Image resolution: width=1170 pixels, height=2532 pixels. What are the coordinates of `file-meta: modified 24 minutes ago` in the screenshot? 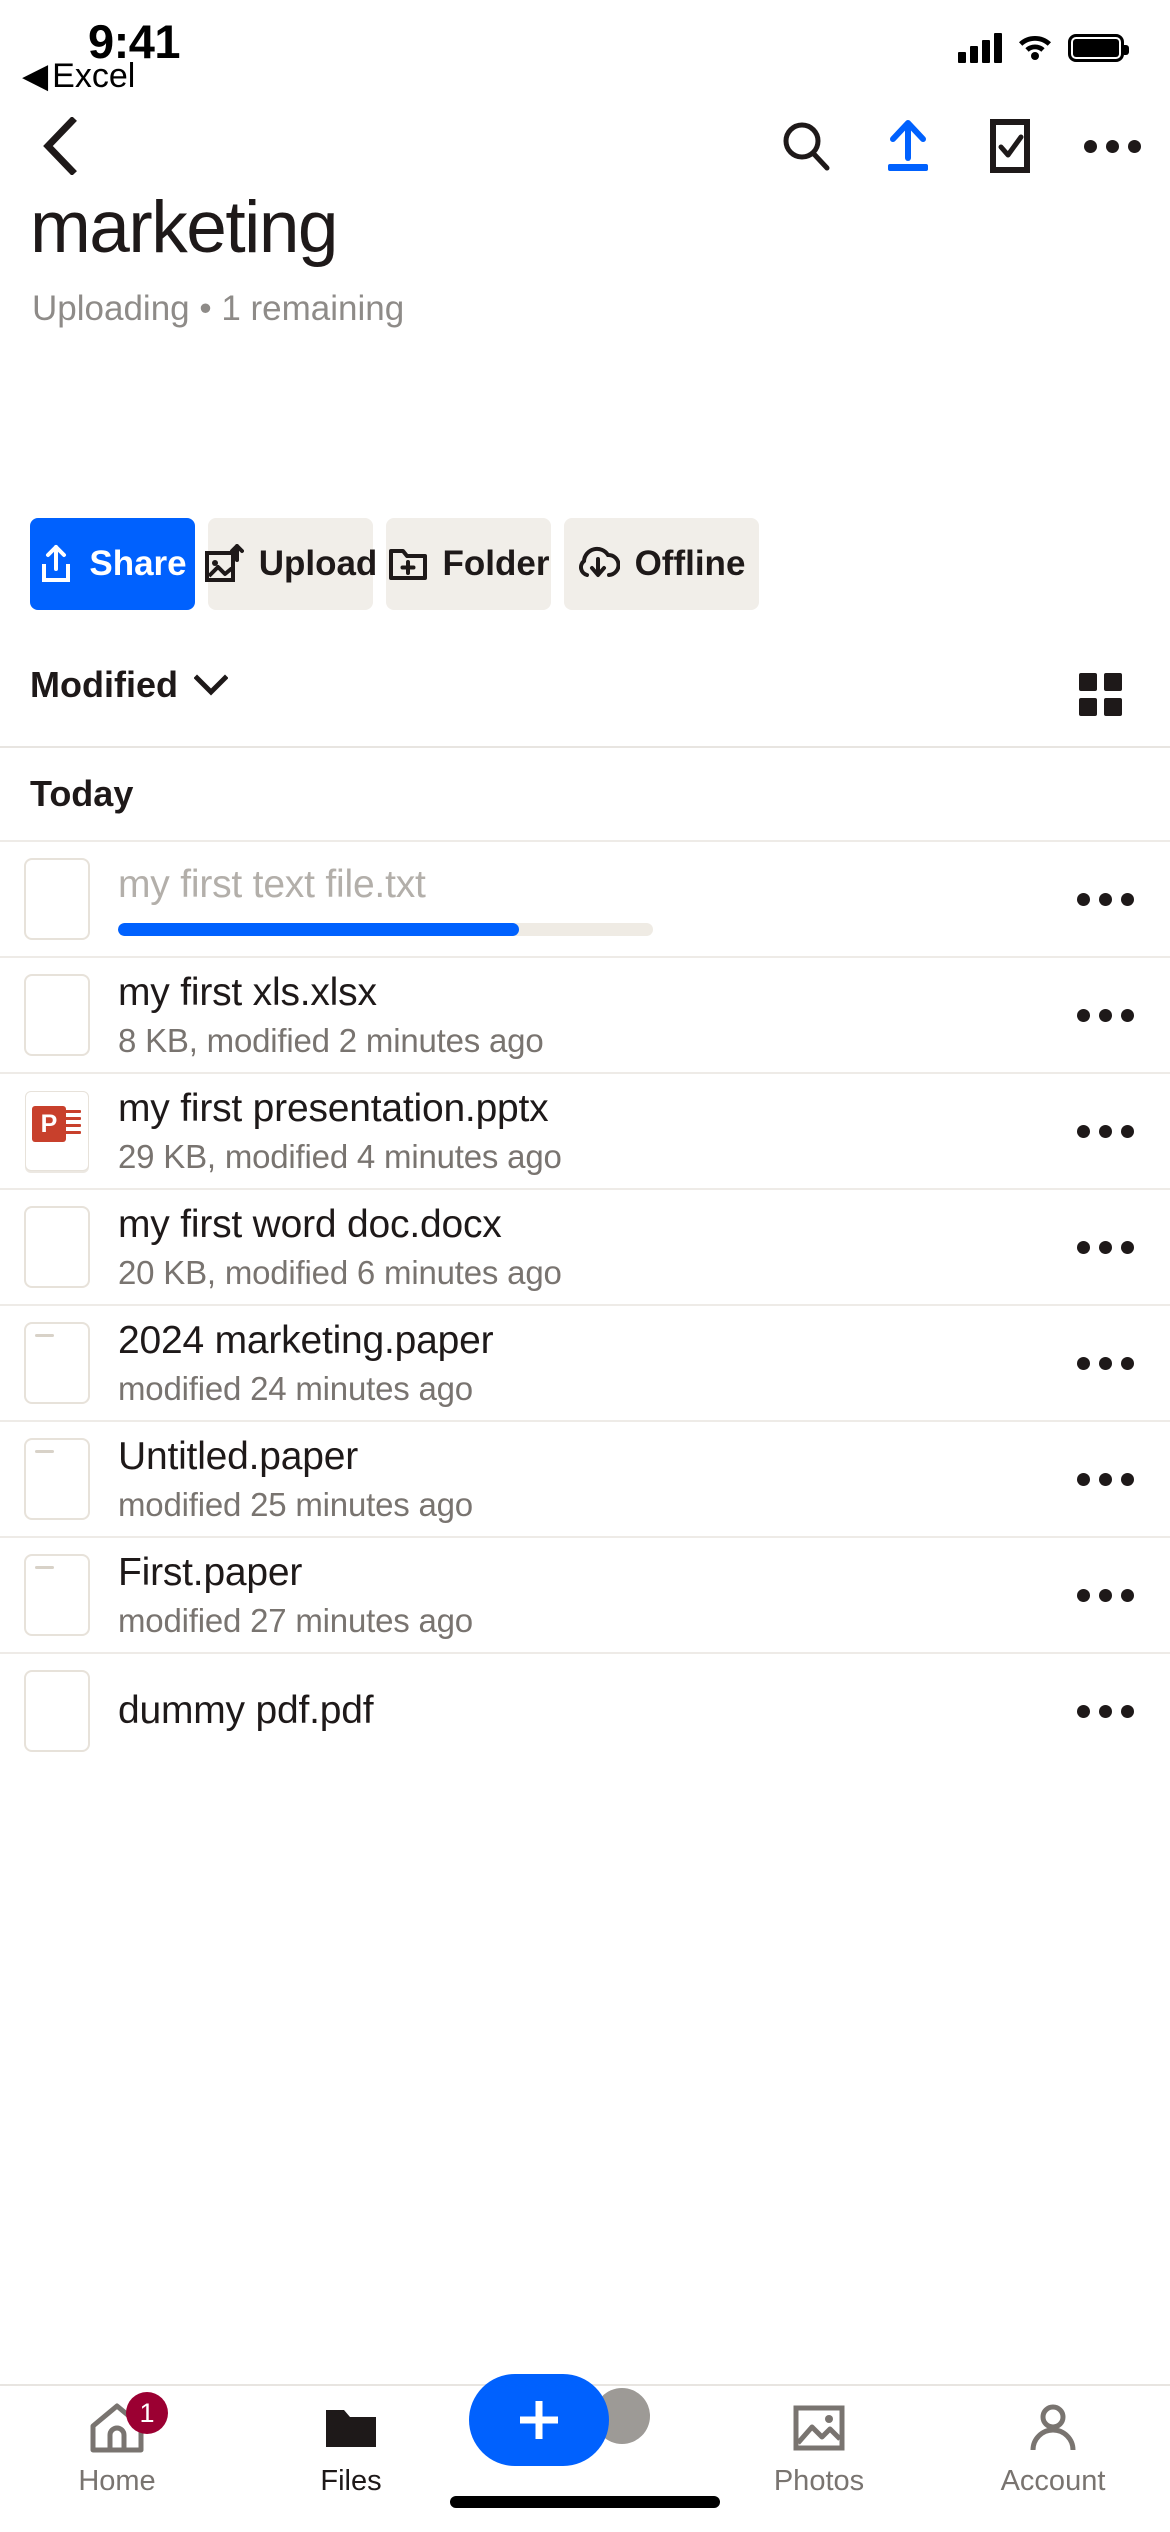 It's located at (295, 1388).